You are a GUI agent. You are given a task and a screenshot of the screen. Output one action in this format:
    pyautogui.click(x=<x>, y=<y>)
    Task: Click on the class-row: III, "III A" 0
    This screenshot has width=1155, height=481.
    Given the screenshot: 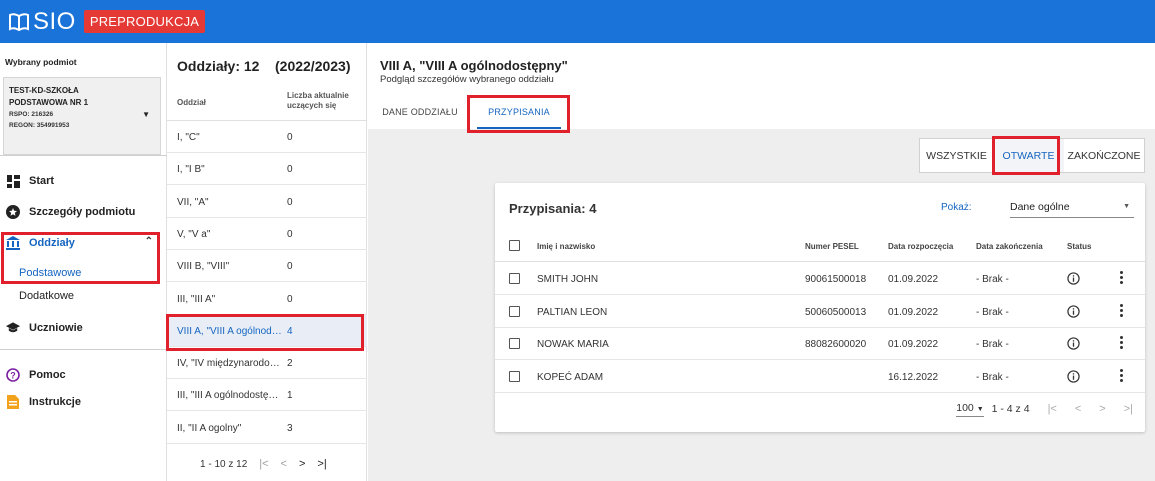 What is the action you would take?
    pyautogui.click(x=267, y=299)
    